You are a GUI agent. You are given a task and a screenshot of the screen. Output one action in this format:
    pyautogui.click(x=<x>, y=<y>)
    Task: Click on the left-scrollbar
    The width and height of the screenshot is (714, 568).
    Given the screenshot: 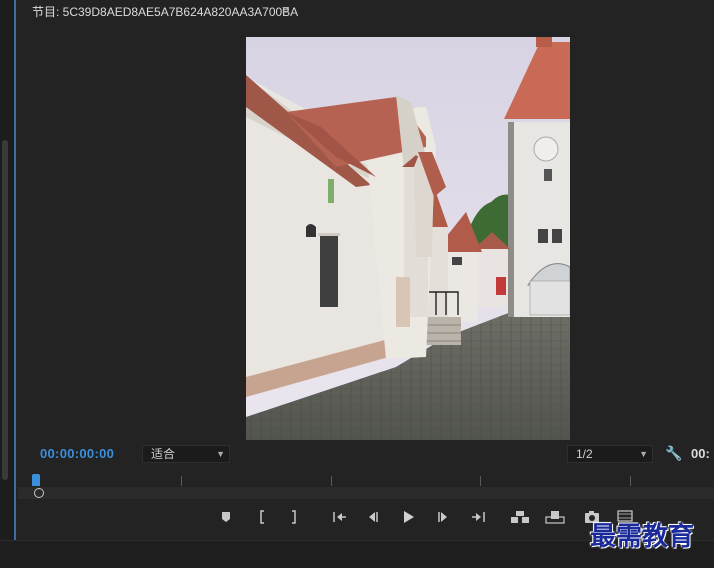 What is the action you would take?
    pyautogui.click(x=5, y=310)
    